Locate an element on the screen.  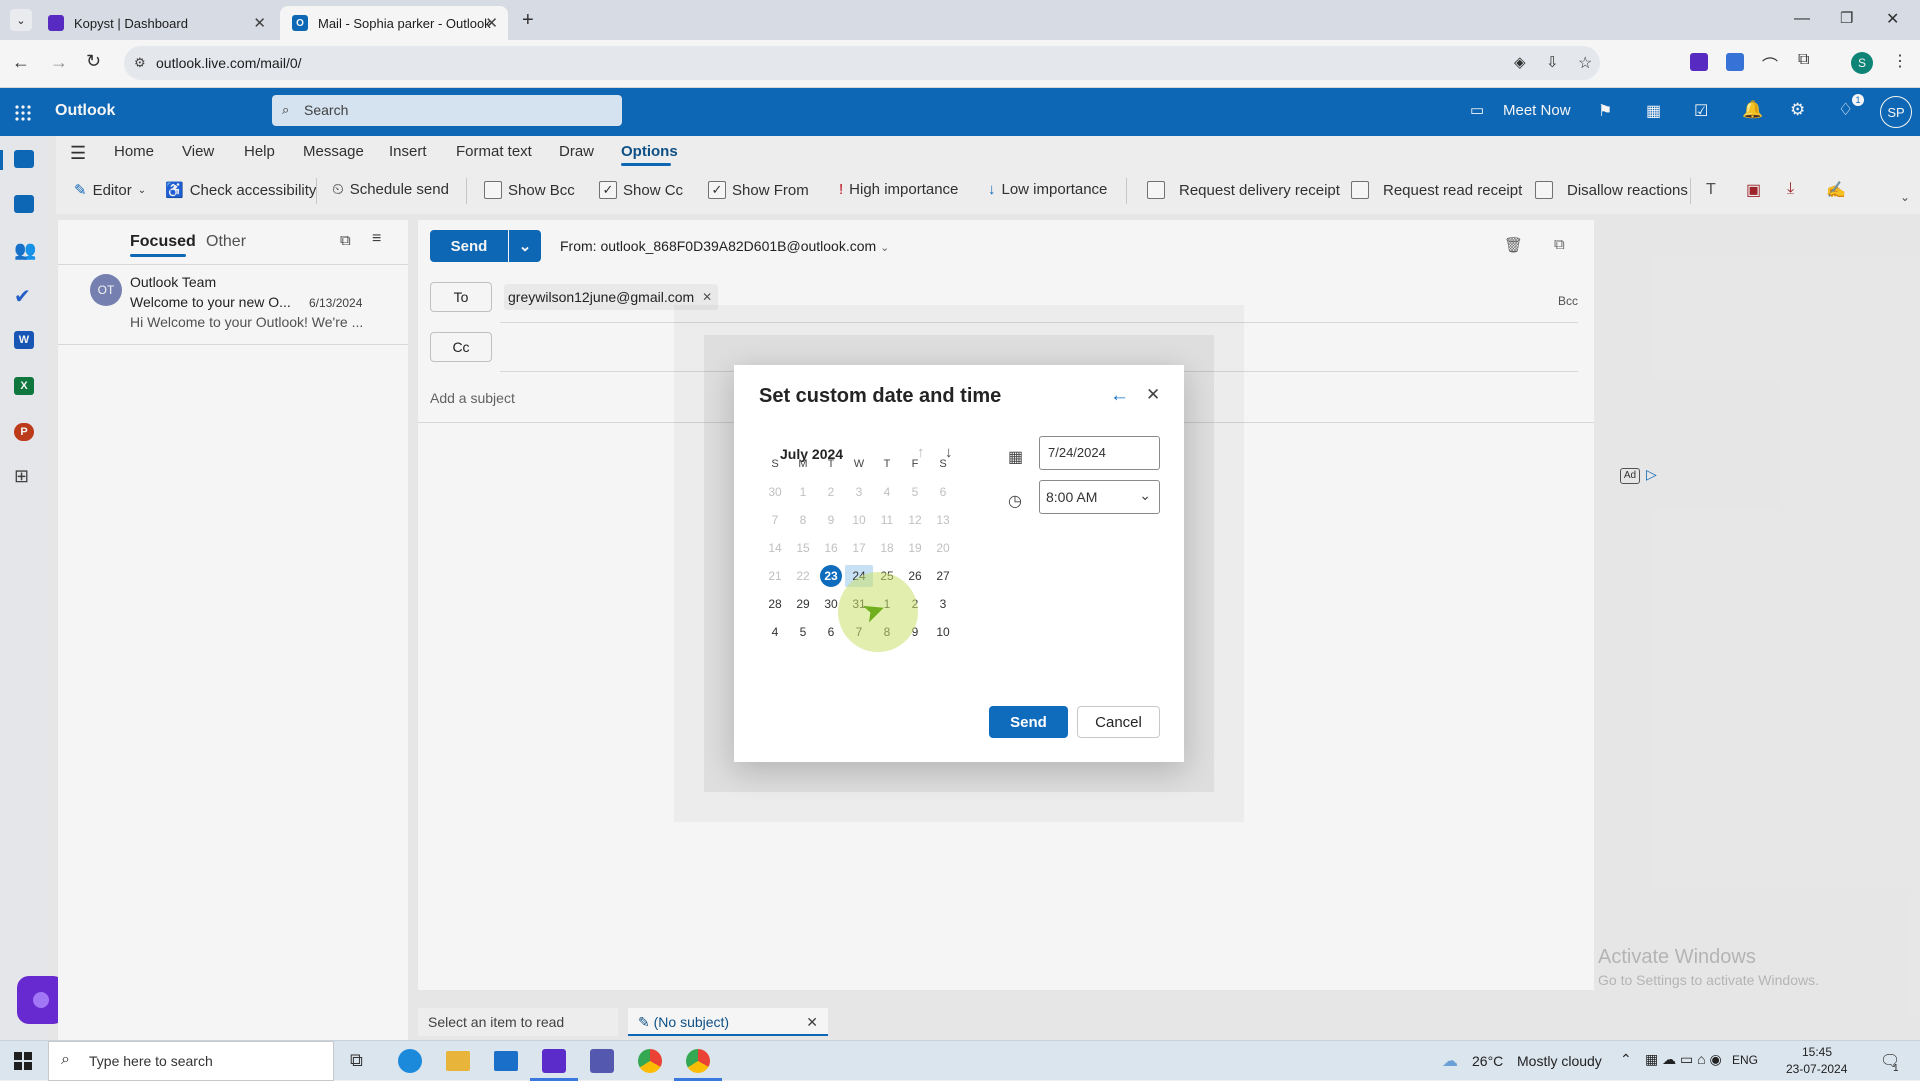
calendar-day: 27 is located at coordinates (943, 576).